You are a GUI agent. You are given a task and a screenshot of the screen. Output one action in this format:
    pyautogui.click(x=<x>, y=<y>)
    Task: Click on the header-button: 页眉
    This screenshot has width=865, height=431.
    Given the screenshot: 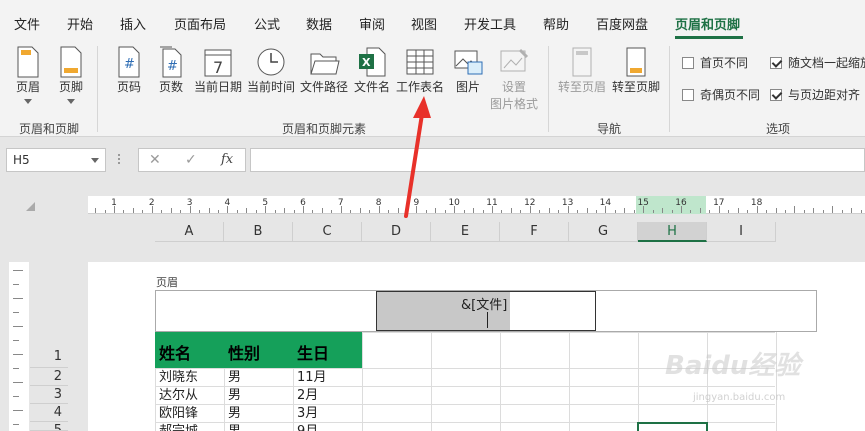 What is the action you would take?
    pyautogui.click(x=28, y=75)
    